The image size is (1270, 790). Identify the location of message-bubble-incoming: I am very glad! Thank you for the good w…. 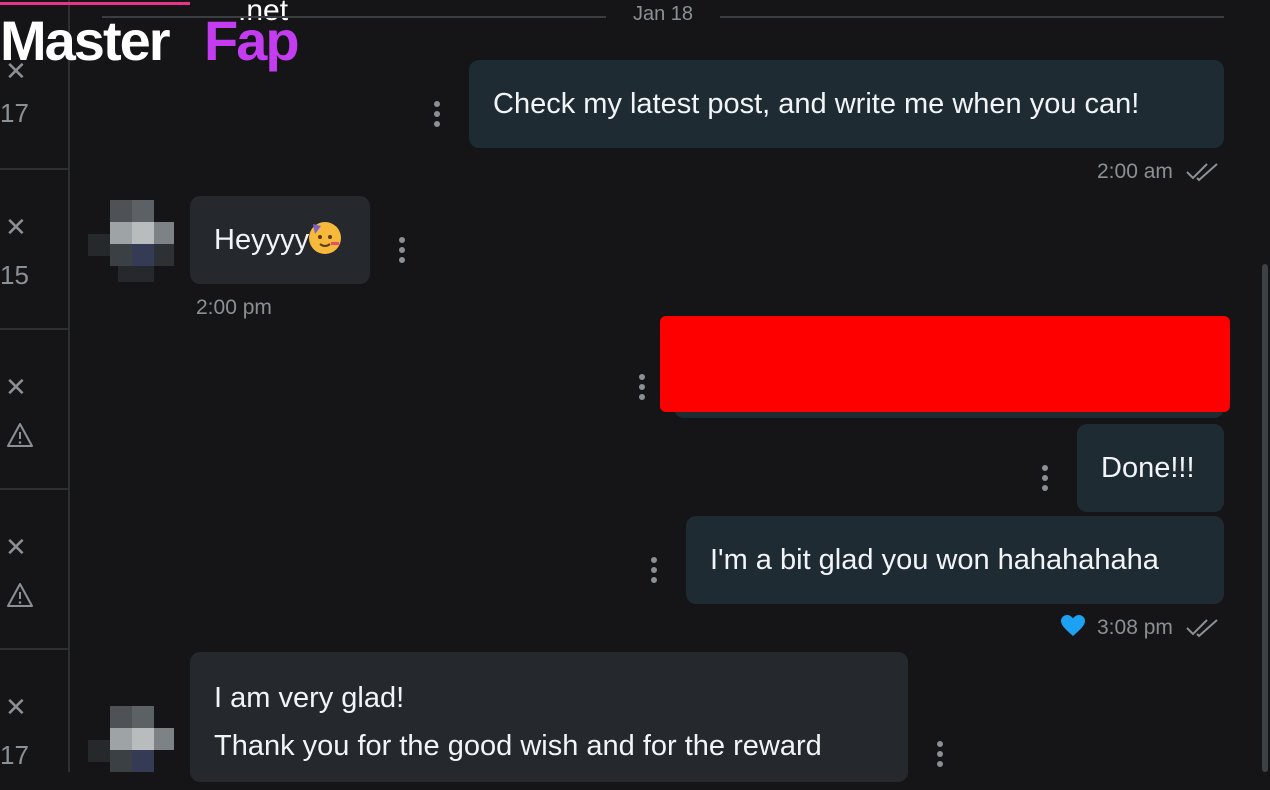
(549, 717).